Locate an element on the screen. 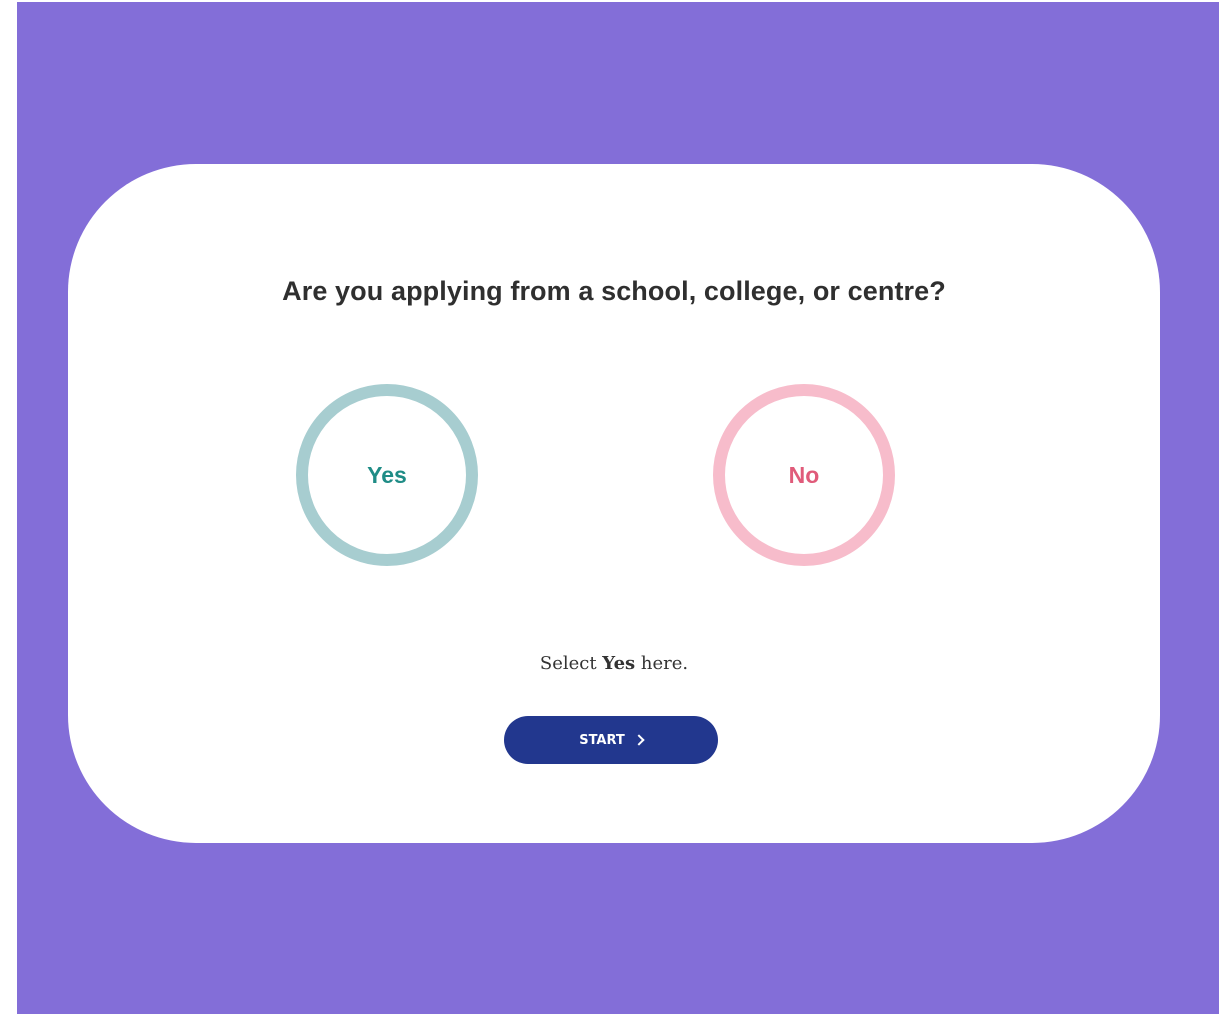  instruction-prefix: Select is located at coordinates (571, 663).